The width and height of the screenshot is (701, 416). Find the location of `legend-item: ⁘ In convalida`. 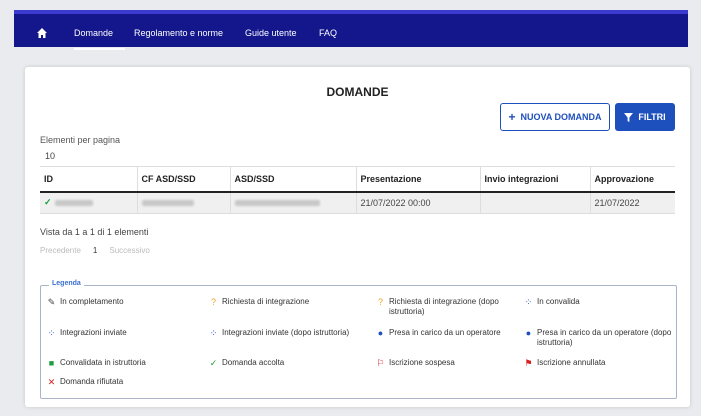

legend-item: ⁘ In convalida is located at coordinates (599, 302).